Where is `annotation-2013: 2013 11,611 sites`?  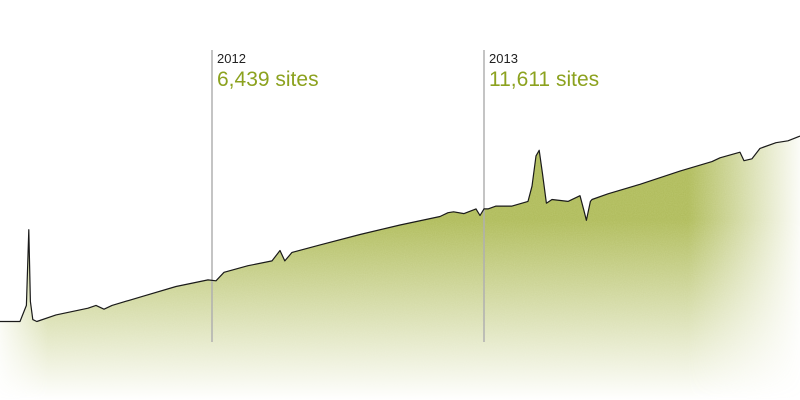
annotation-2013: 2013 11,611 sites is located at coordinates (544, 71).